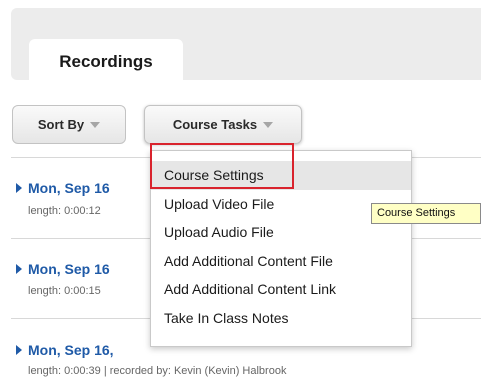 The height and width of the screenshot is (381, 481). I want to click on sort-by-button: Sort By, so click(69, 124).